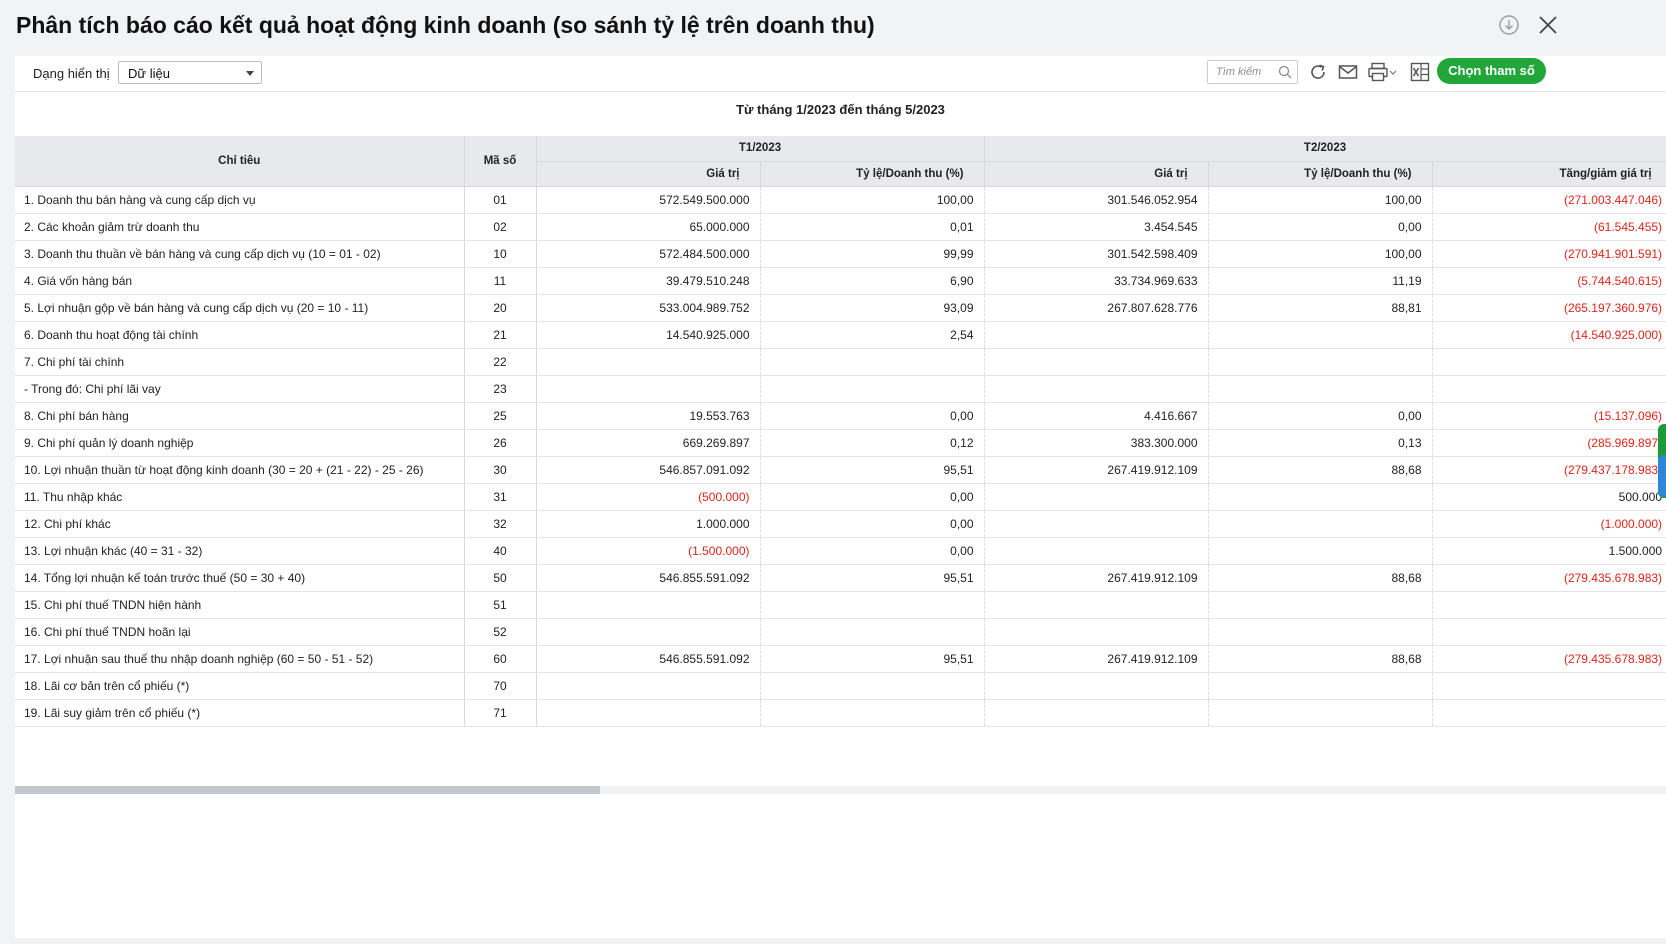 This screenshot has height=944, width=1666. What do you see at coordinates (500, 497) in the screenshot?
I see `cell-code: 31` at bounding box center [500, 497].